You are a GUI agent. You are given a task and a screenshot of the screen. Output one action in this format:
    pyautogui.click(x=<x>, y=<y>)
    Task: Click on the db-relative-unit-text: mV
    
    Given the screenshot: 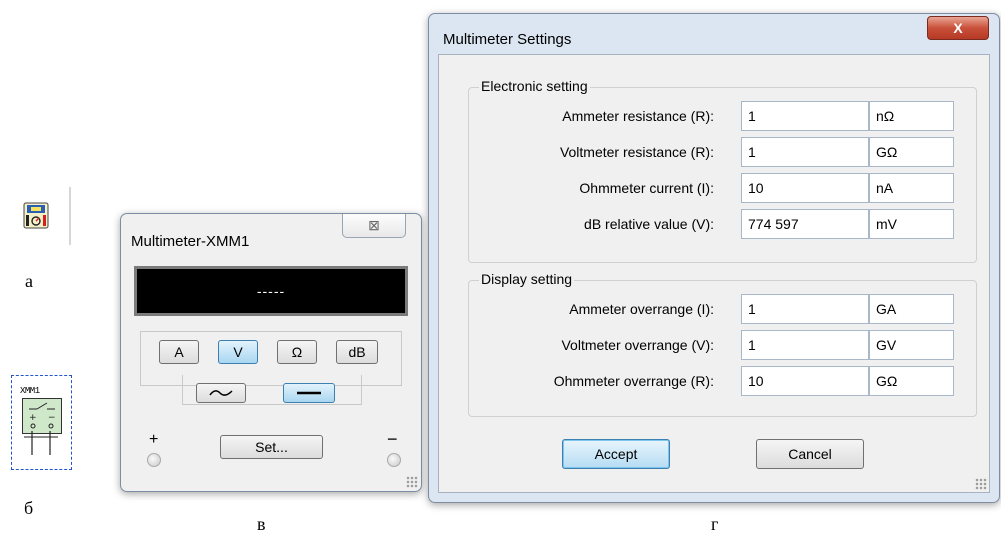 What is the action you would take?
    pyautogui.click(x=886, y=224)
    